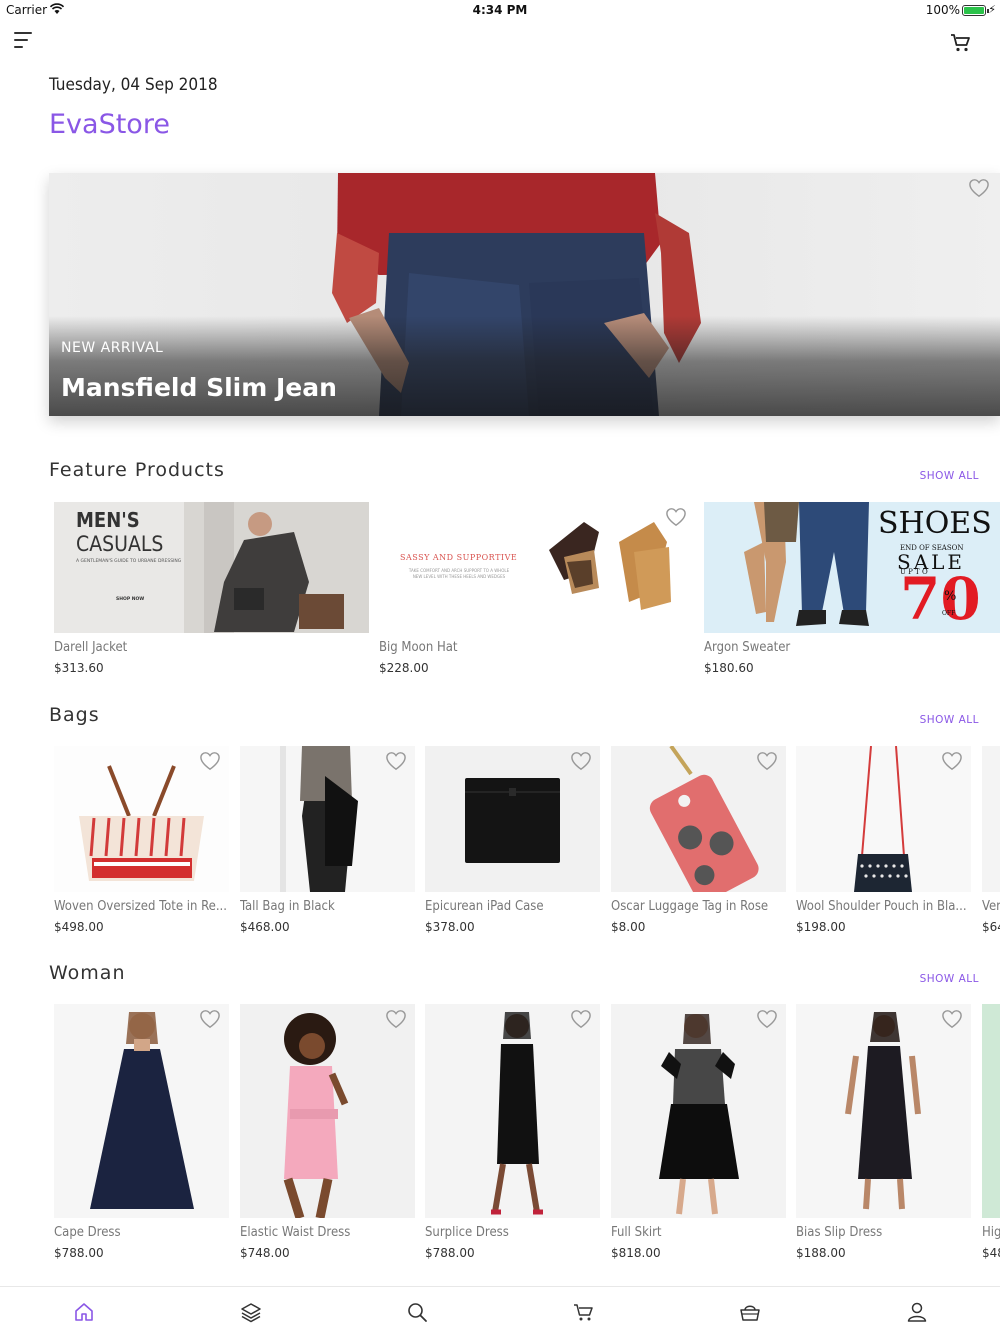 Image resolution: width=1000 pixels, height=1334 pixels. What do you see at coordinates (327, 840) in the screenshot?
I see `product-card: Tall Bag in Black $468.00` at bounding box center [327, 840].